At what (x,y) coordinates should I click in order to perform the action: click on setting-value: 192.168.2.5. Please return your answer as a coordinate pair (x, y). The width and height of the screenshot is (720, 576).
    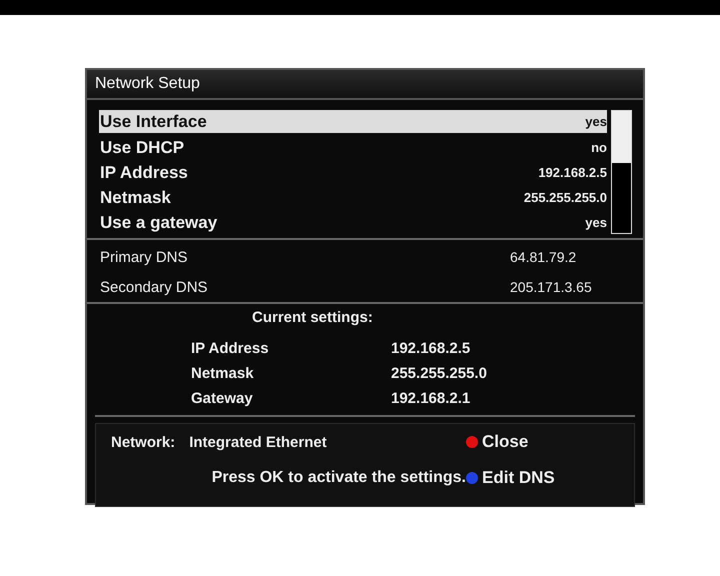
    Looking at the image, I should click on (430, 348).